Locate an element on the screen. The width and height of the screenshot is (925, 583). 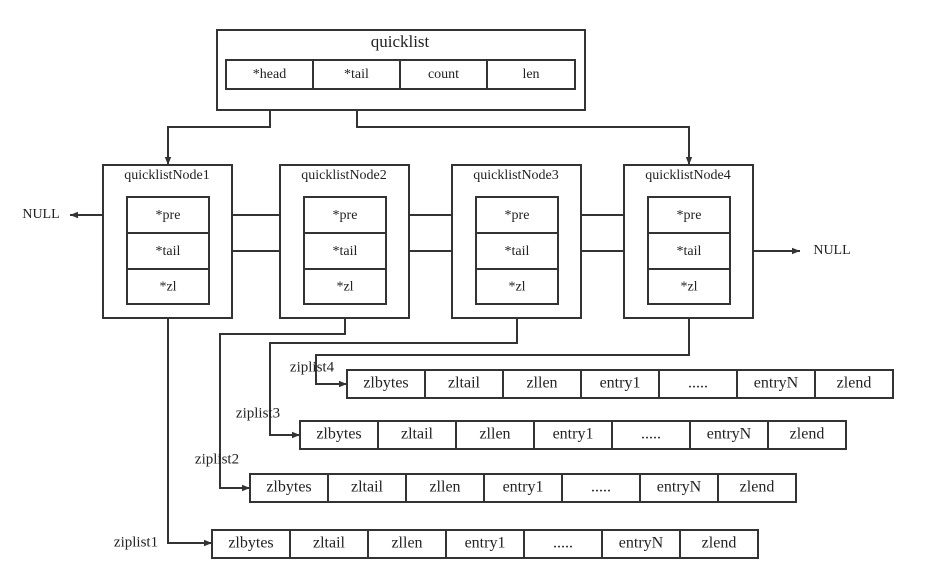
ziplist-label: ziplist1 is located at coordinates (136, 542).